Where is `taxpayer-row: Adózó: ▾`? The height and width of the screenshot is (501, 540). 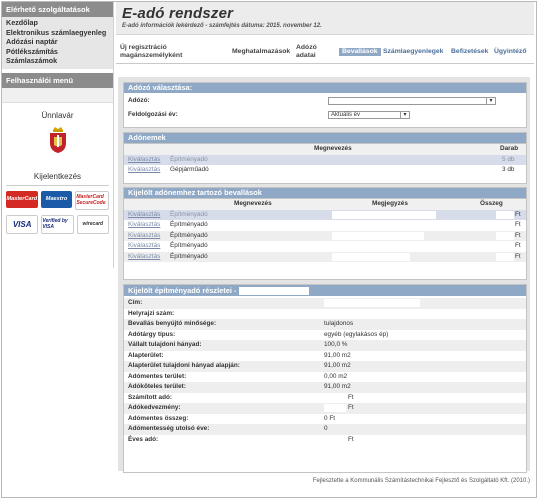
taxpayer-row: Adózó: ▾ is located at coordinates (325, 101).